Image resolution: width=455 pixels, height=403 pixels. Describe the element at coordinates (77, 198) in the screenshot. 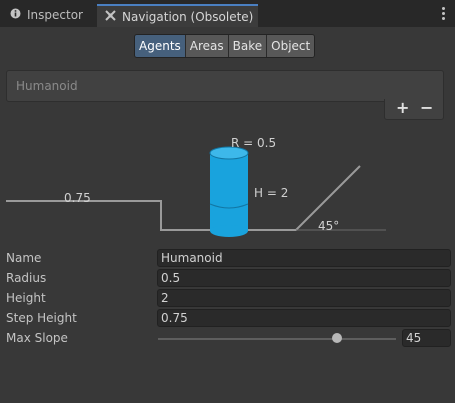

I see `step-height-label: 0.75` at that location.